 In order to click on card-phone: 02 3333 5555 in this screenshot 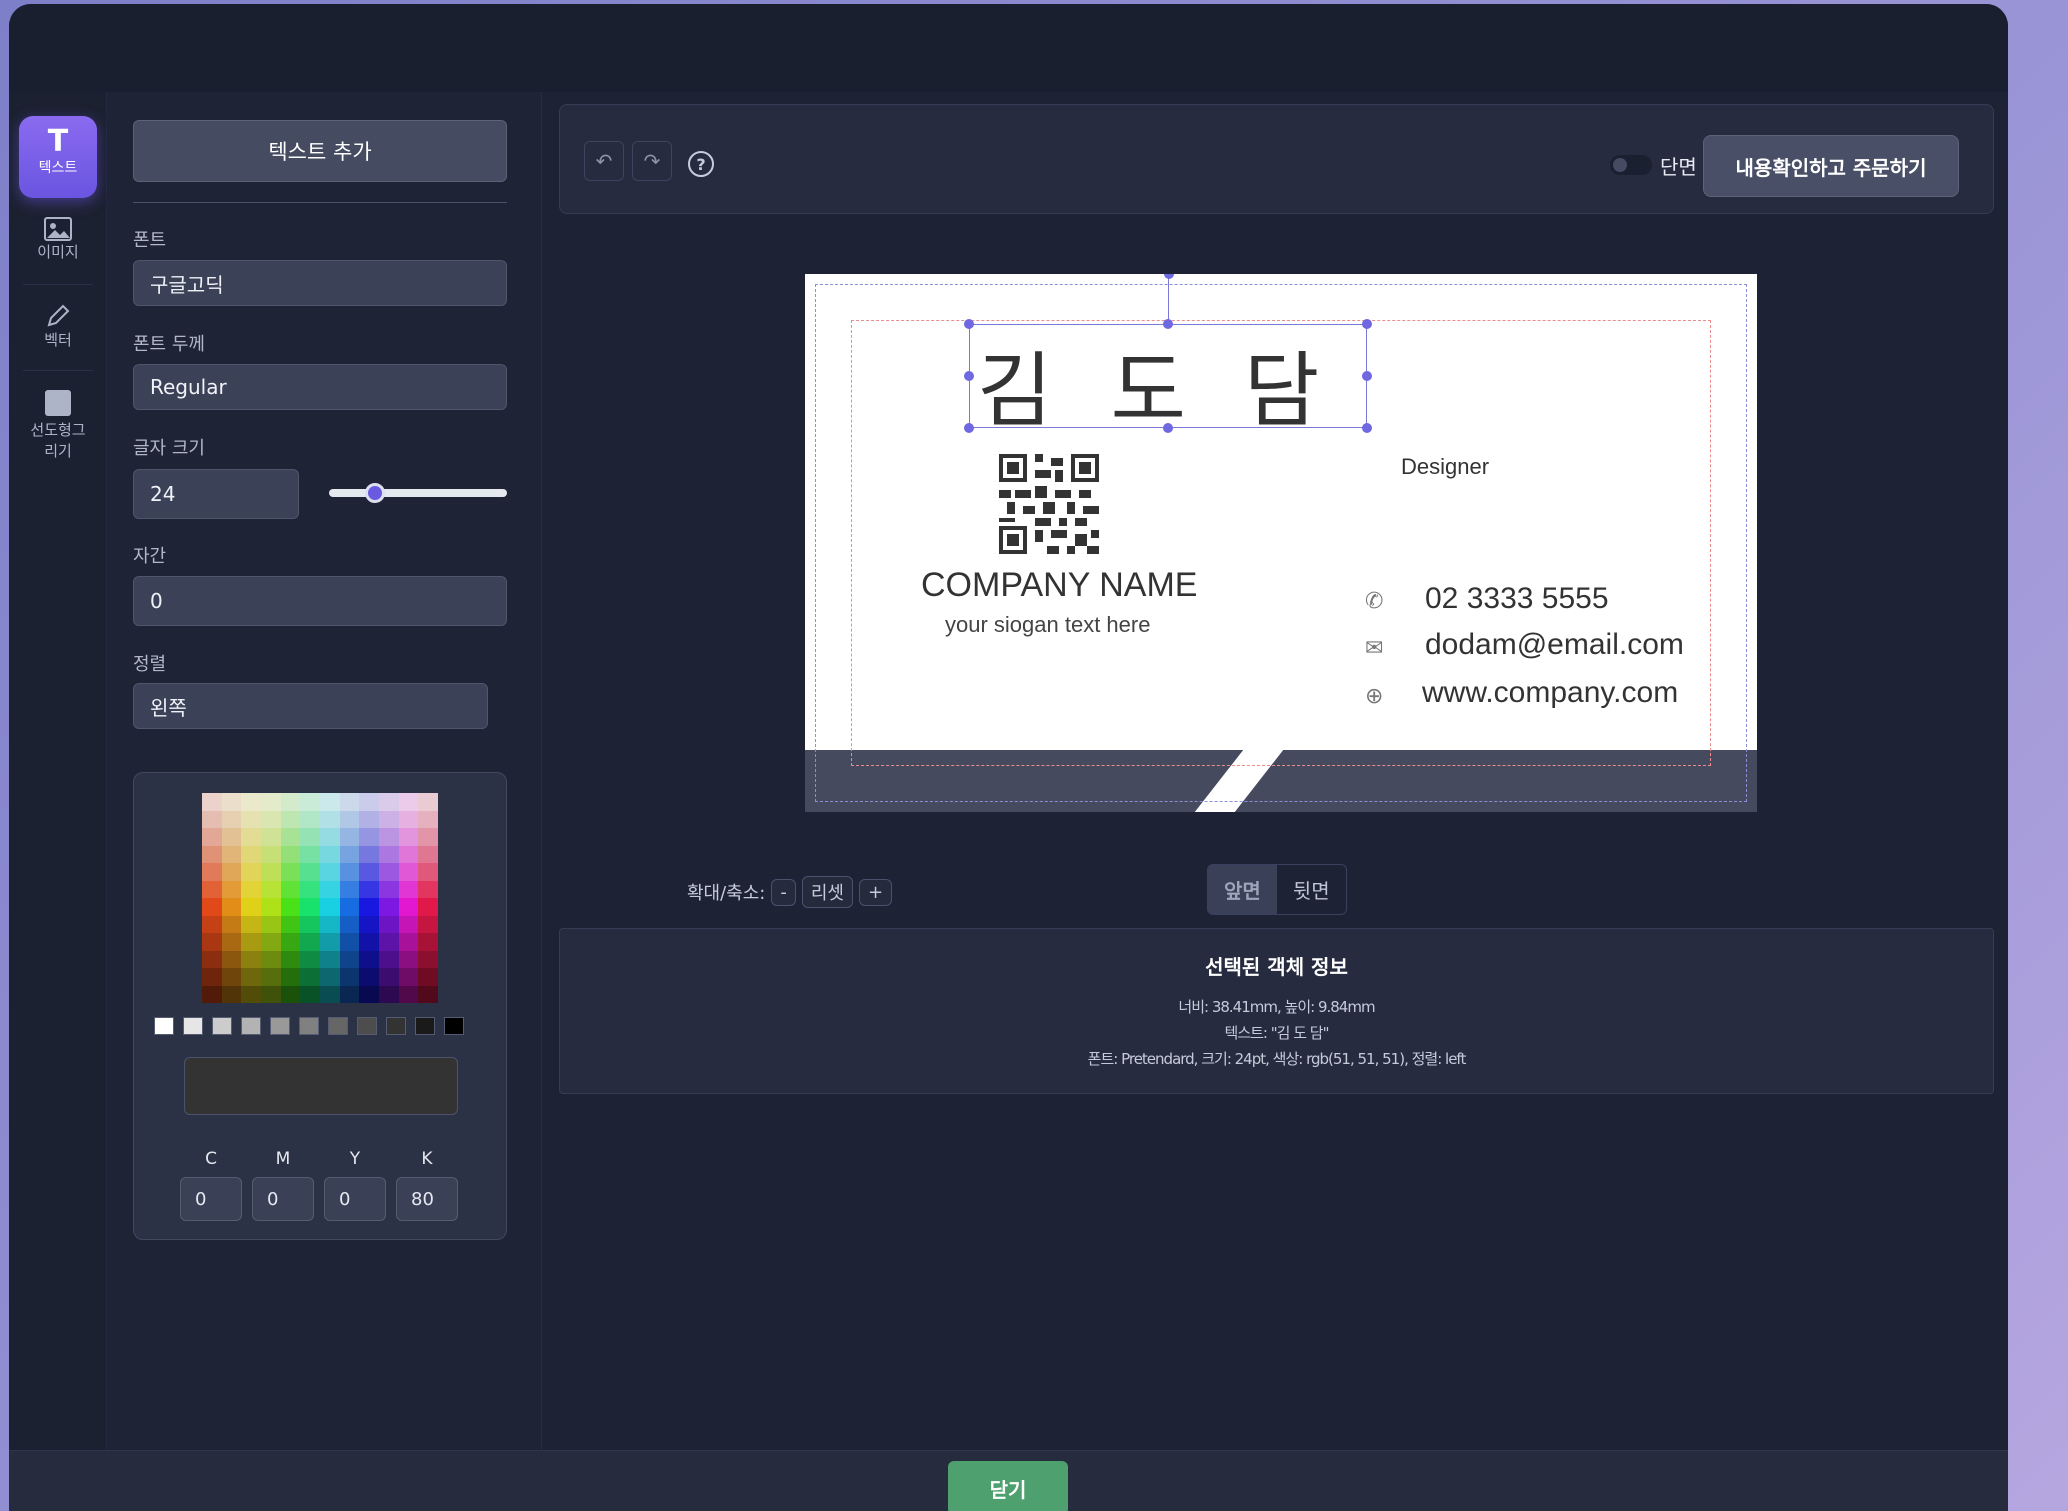, I will do `click(1517, 599)`.